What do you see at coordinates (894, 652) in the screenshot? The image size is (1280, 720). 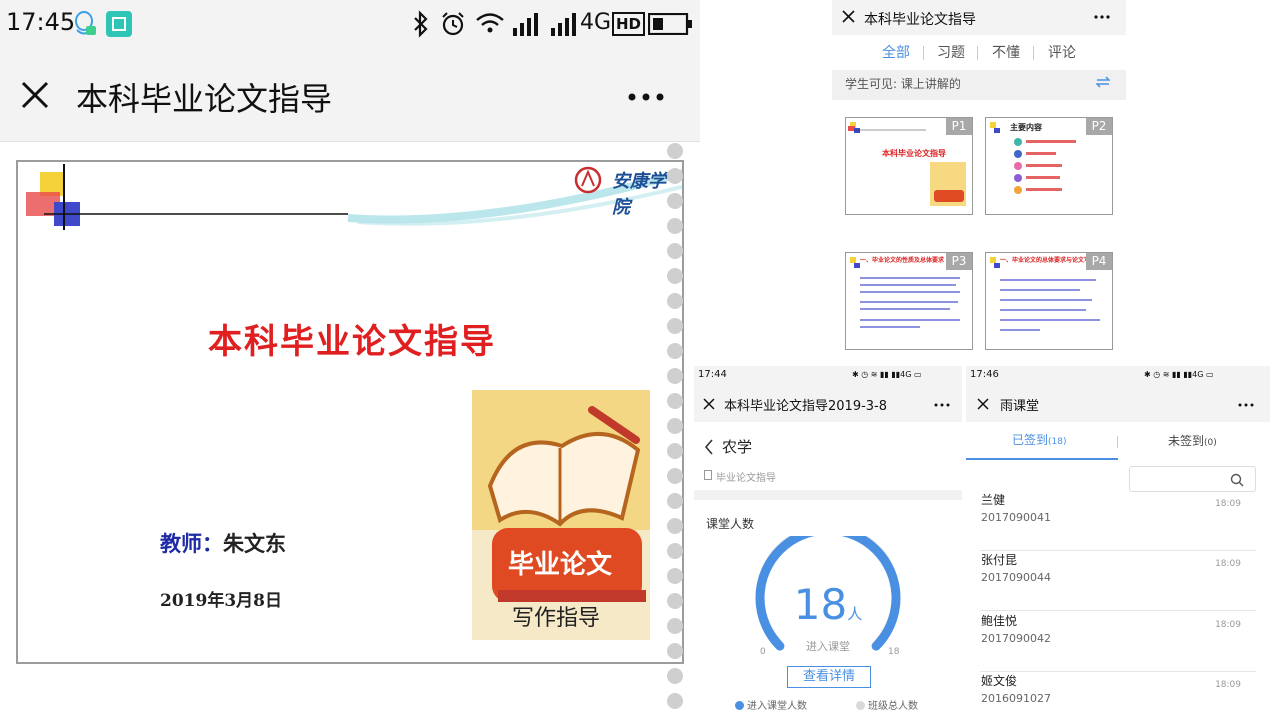 I see `gauge-max: 18` at bounding box center [894, 652].